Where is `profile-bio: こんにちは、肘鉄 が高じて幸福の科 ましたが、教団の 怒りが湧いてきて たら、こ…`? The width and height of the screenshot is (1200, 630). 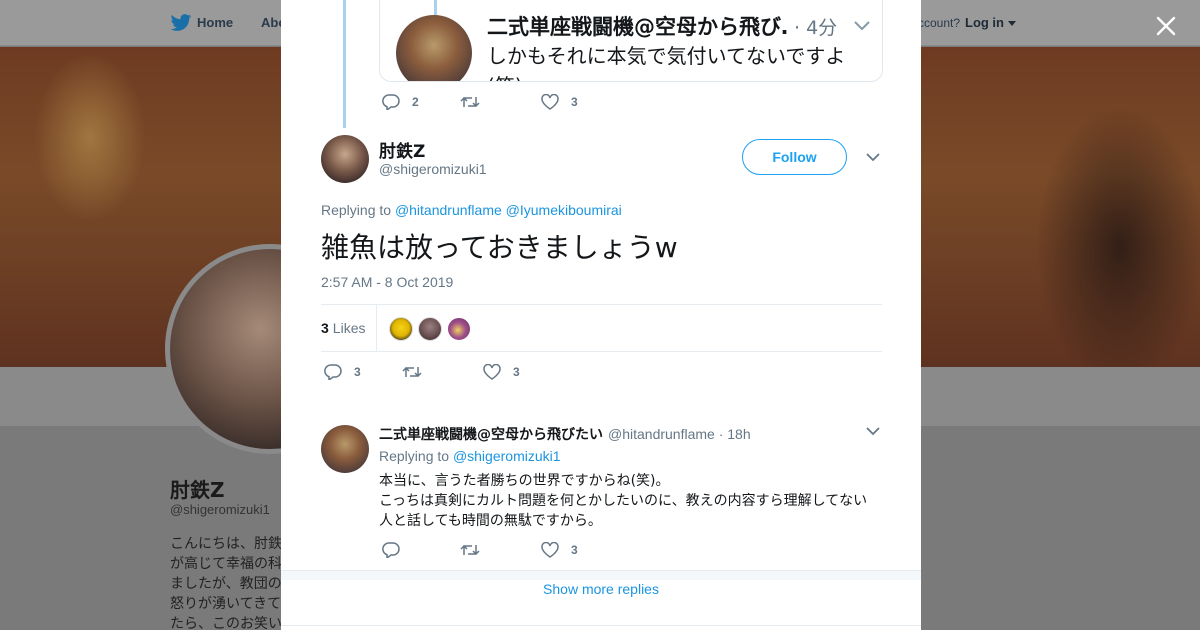 profile-bio: こんにちは、肘鉄 が高じて幸福の科 ましたが、教団の 怒りが湧いてきて たら、こ… is located at coordinates (226, 583).